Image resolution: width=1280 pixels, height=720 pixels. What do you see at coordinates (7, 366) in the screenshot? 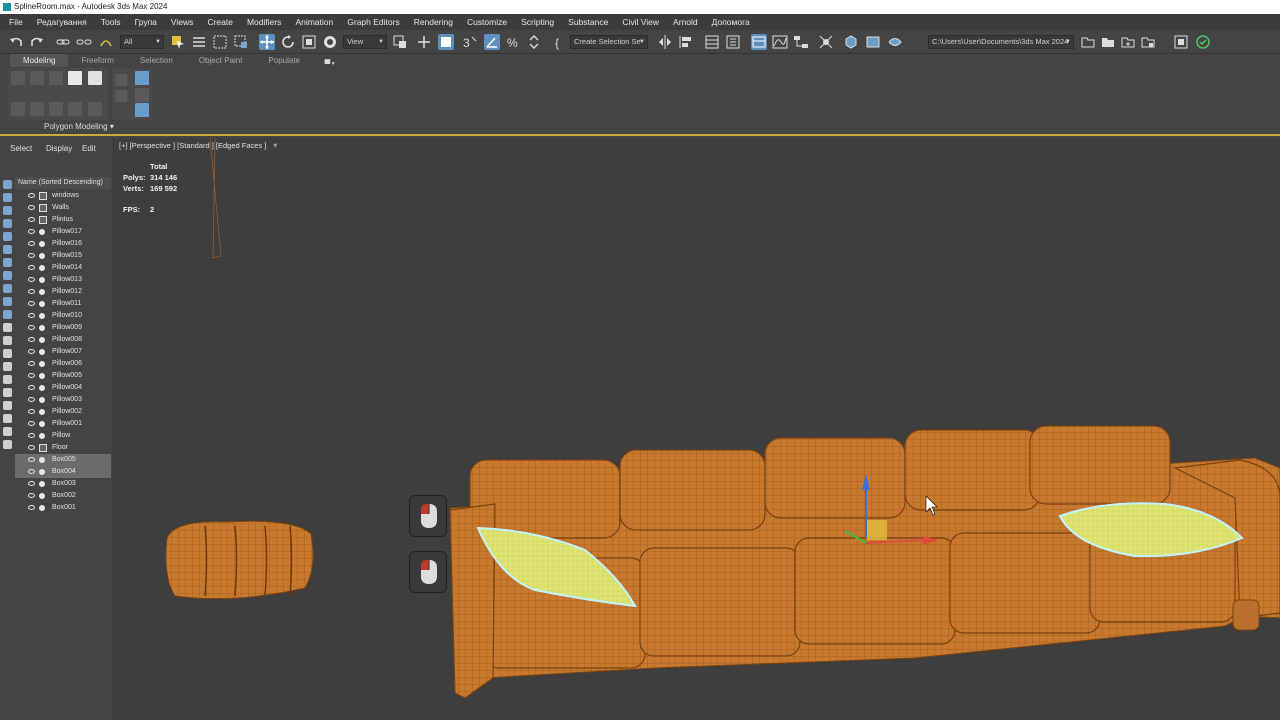
I see `sort-icon` at bounding box center [7, 366].